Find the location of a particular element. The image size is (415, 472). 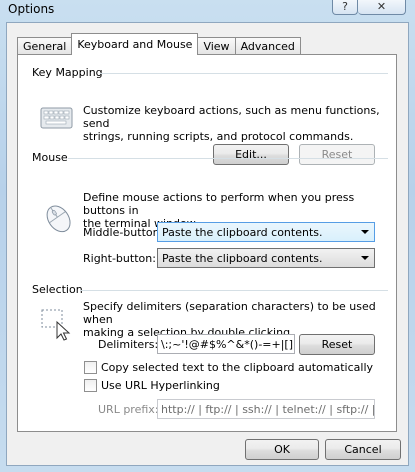

mouse-heading: Mouse is located at coordinates (50, 157).